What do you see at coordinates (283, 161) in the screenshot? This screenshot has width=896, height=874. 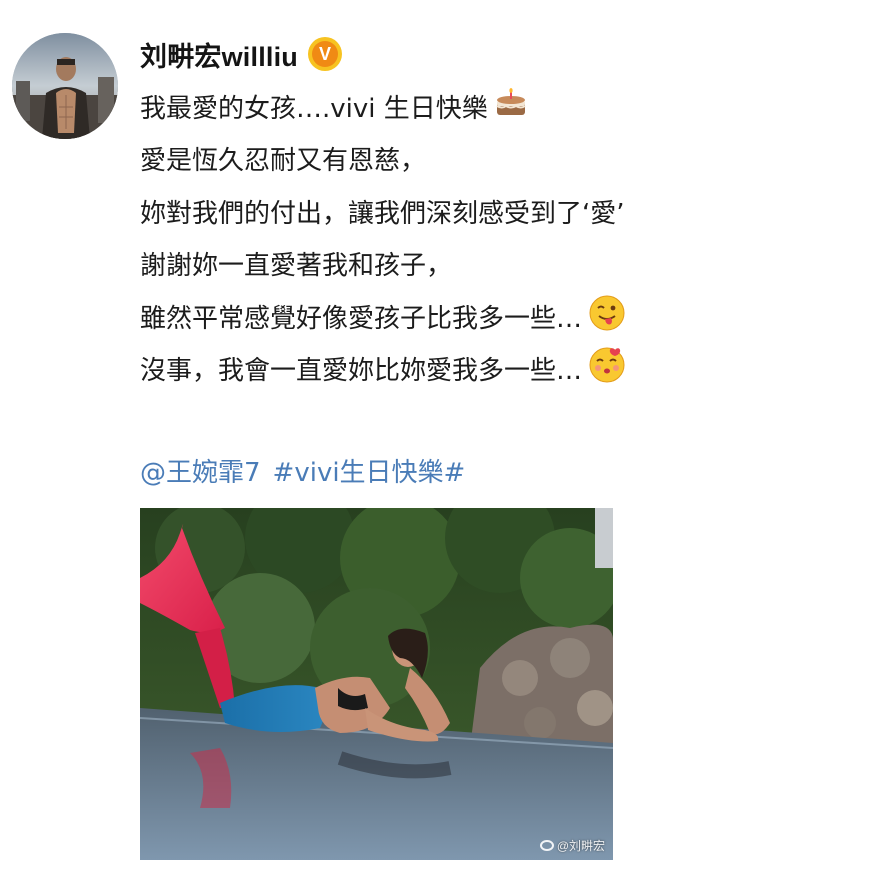 I see `post-line-text: 愛是恆久忍耐又有恩慈，` at bounding box center [283, 161].